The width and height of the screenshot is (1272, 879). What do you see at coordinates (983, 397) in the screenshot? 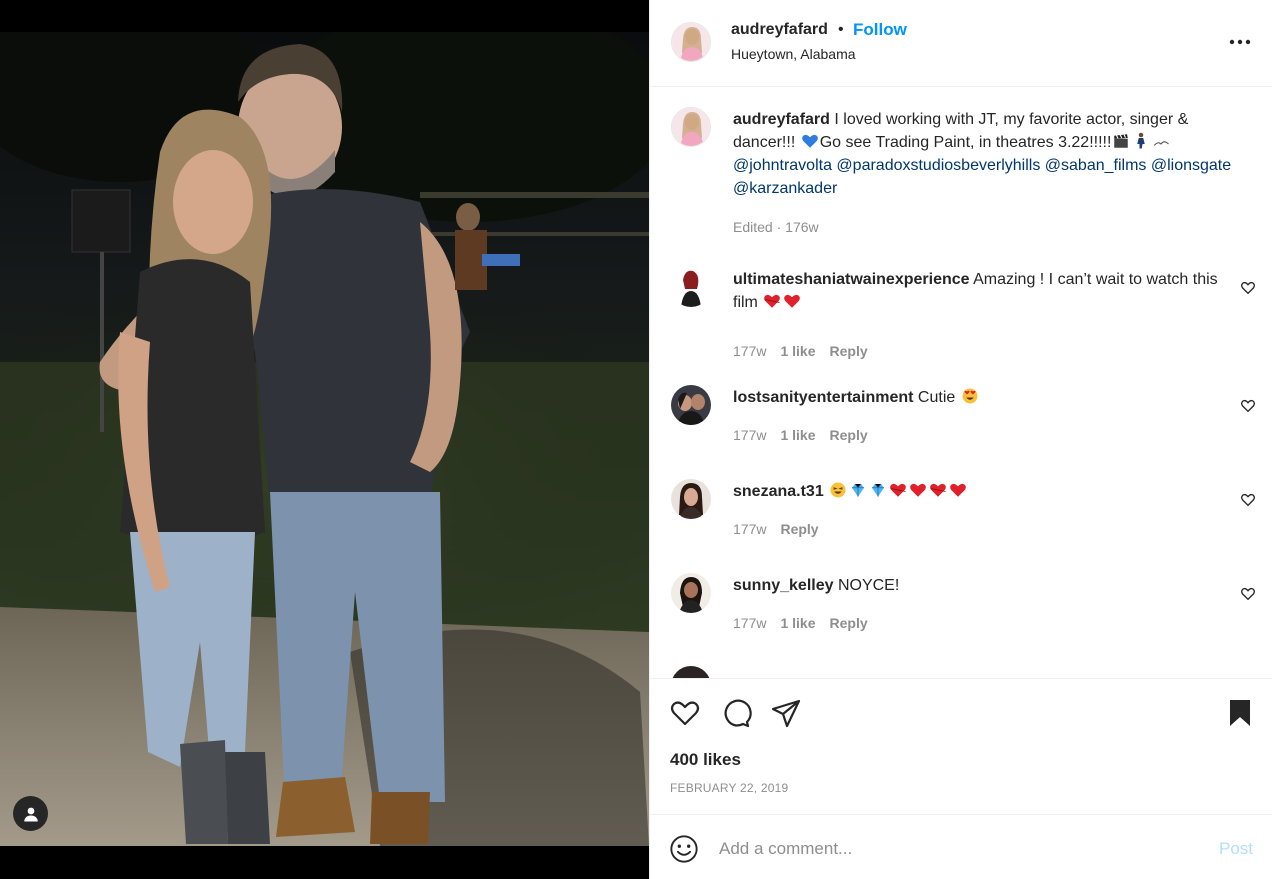
I see `comment-text: lostsanityentertainment Cutie` at bounding box center [983, 397].